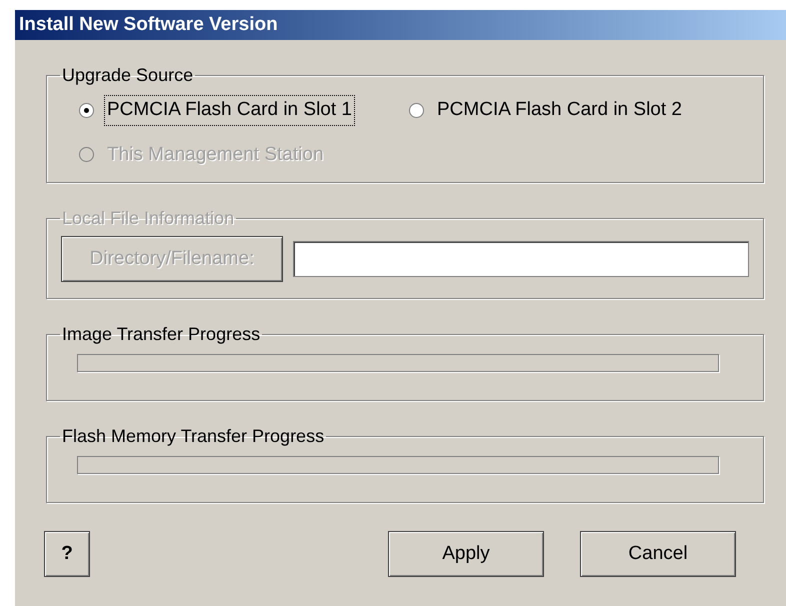 This screenshot has height=606, width=786. Describe the element at coordinates (579, 110) in the screenshot. I see `radio-option: PCMCIA Flash Card in Slot 2` at that location.